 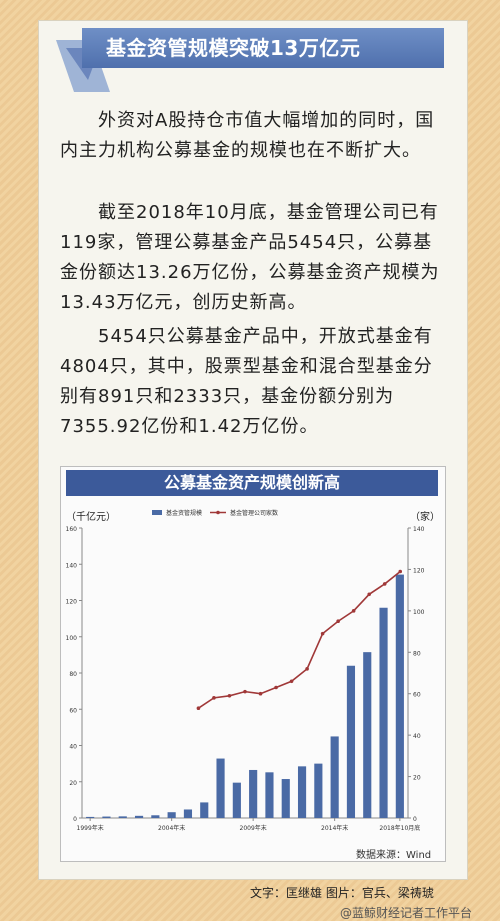 I want to click on paragraph-1: 外资对A股持仓市值大幅增加的同时，国内主力机构公募基金的规模也在不断扩大。, so click(x=247, y=135).